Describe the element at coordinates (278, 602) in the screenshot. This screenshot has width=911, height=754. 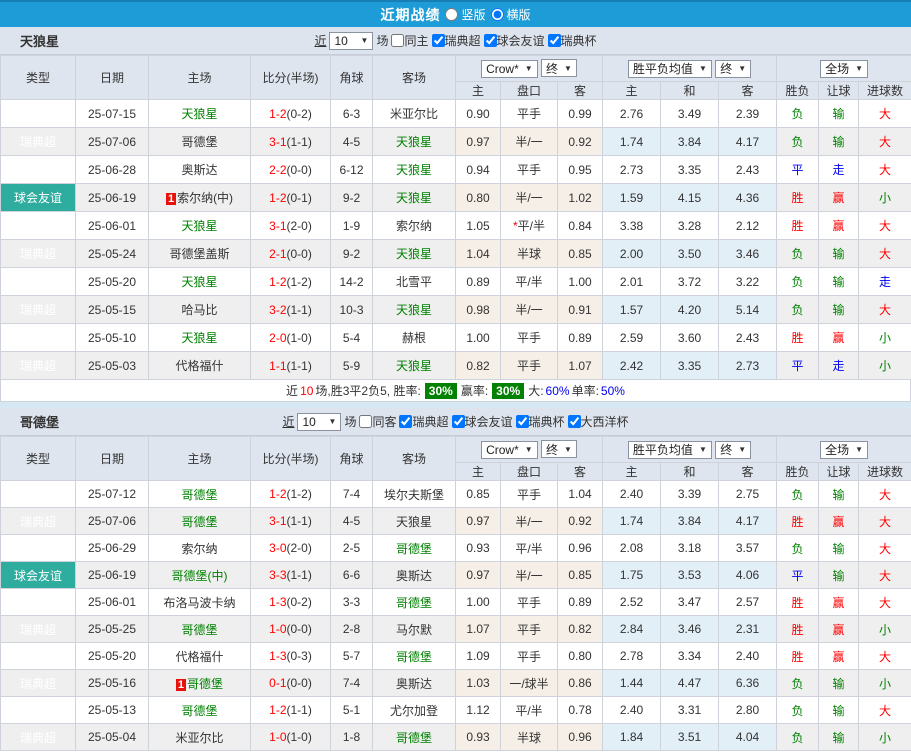
I see `fulltime-score: 1-3` at that location.